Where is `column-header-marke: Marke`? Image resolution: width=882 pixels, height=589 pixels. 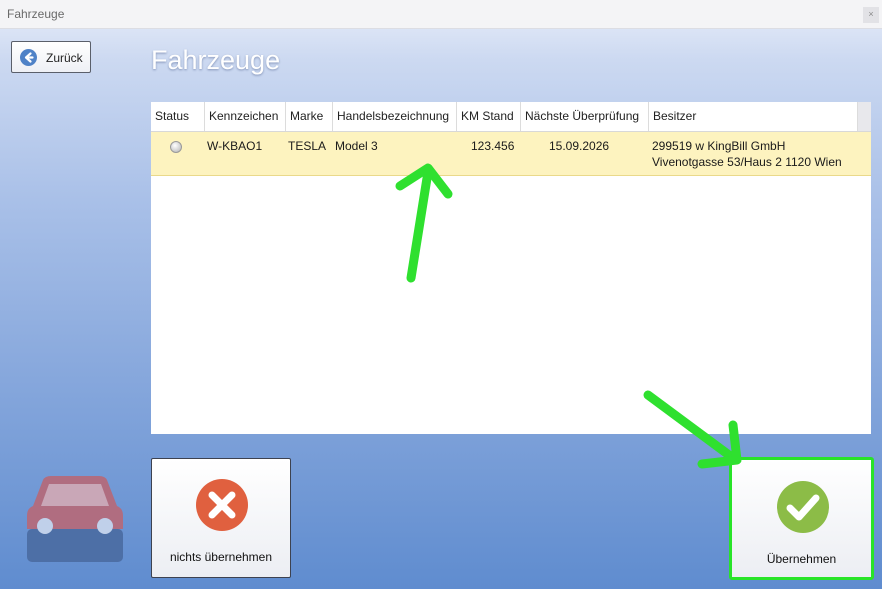
column-header-marke: Marke is located at coordinates (309, 116).